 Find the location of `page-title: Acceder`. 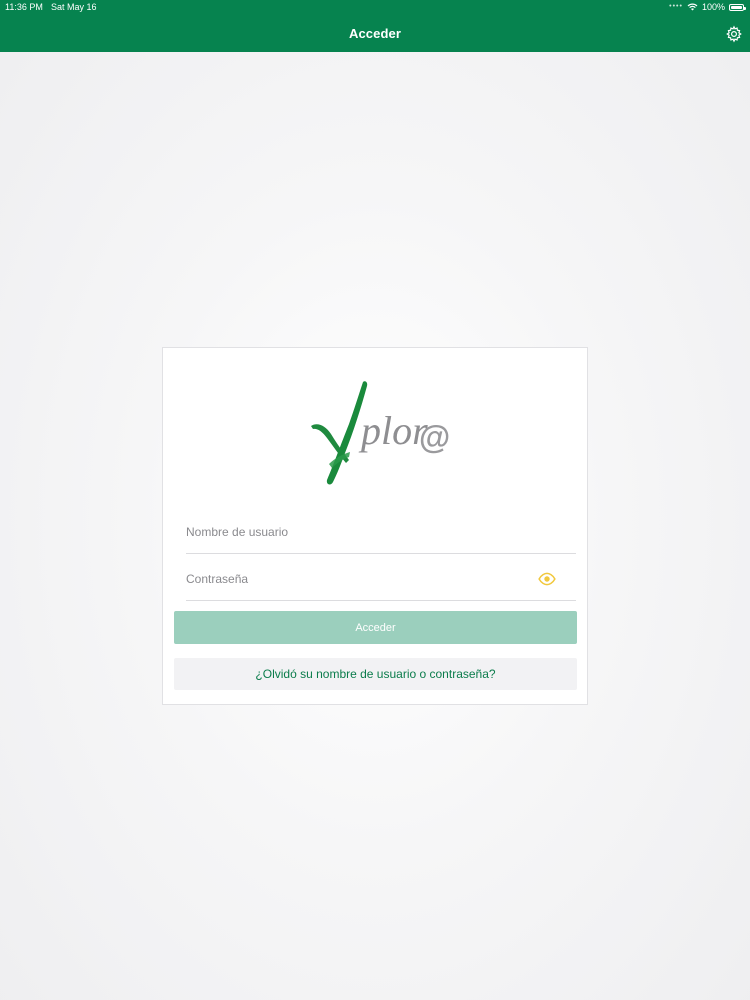

page-title: Acceder is located at coordinates (374, 33).